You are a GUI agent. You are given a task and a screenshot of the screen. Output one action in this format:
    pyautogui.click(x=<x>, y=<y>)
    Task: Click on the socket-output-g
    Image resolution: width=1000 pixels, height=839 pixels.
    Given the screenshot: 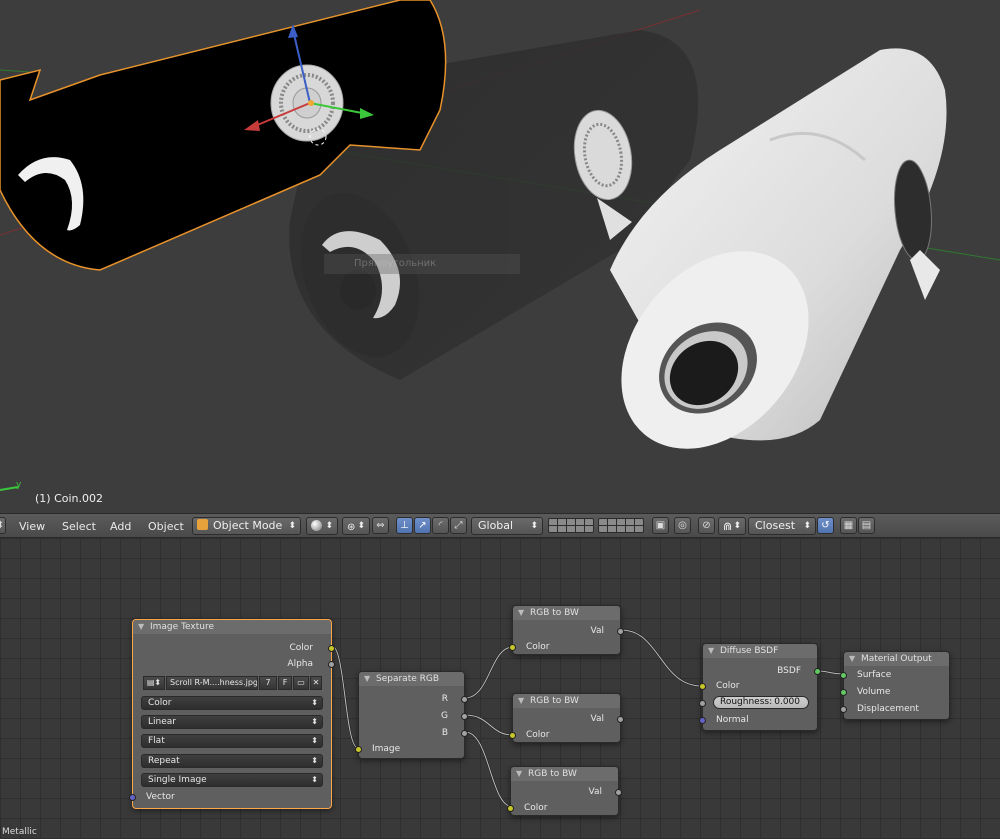 What is the action you would take?
    pyautogui.click(x=464, y=716)
    